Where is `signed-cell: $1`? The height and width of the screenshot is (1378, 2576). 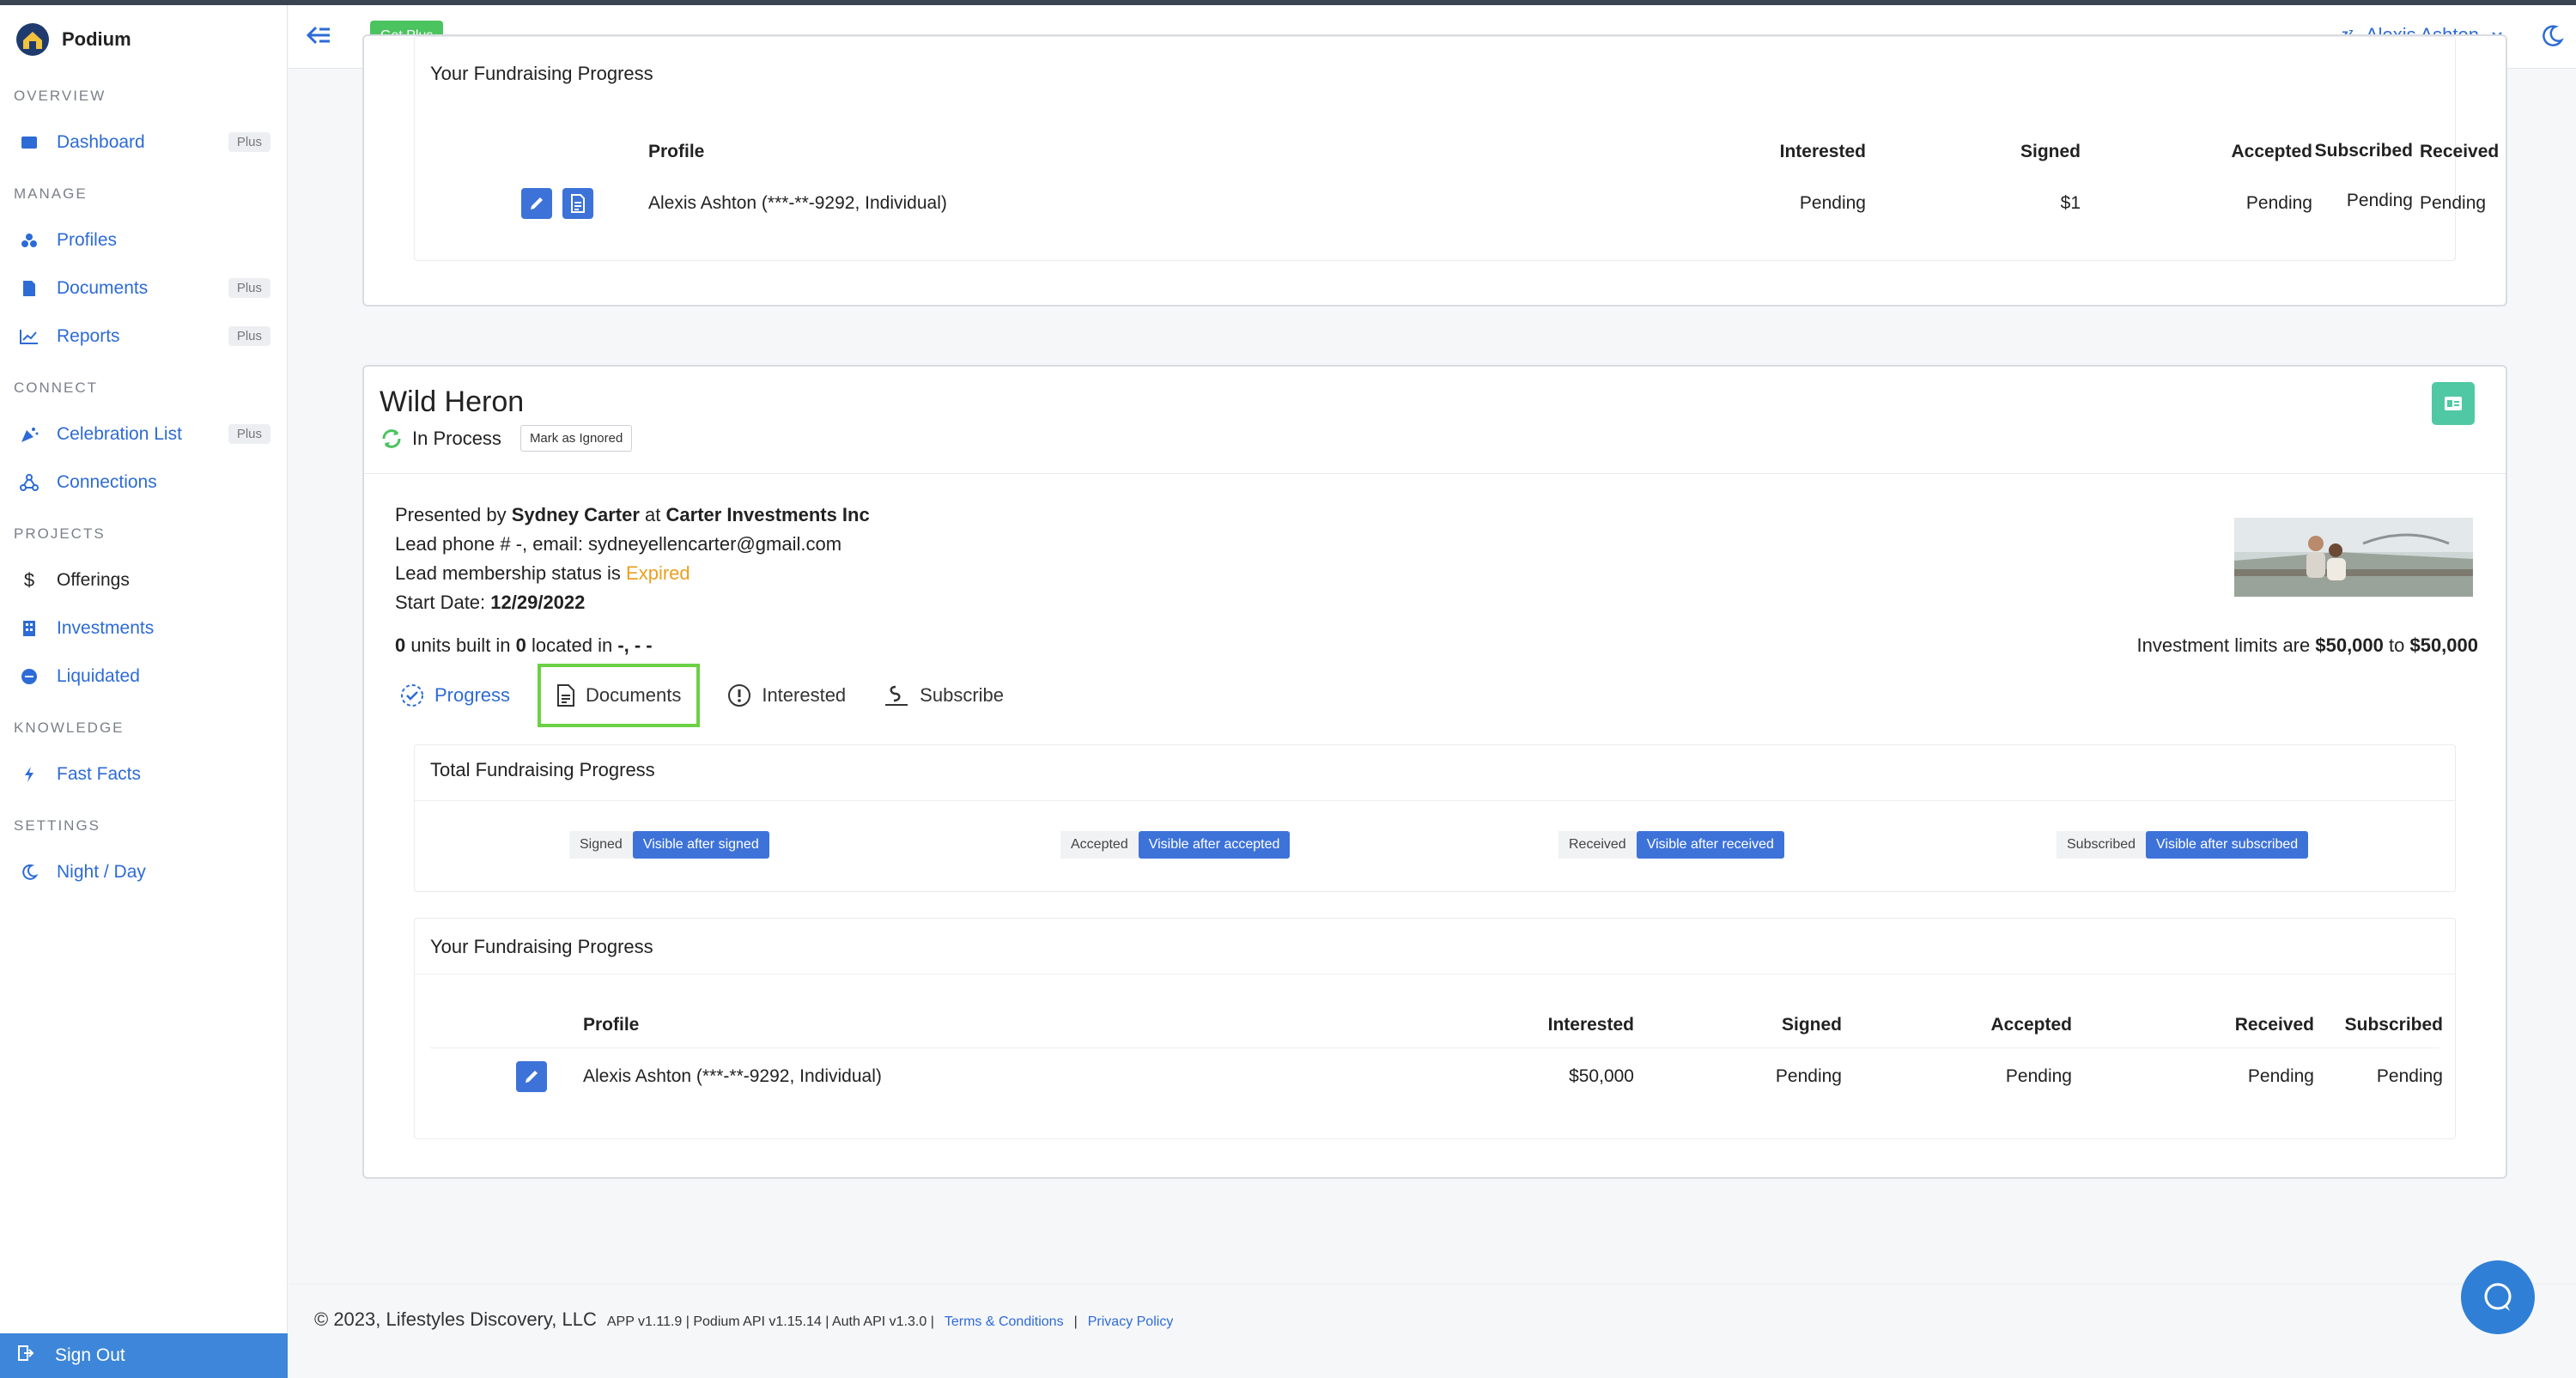 signed-cell: $1 is located at coordinates (2070, 203).